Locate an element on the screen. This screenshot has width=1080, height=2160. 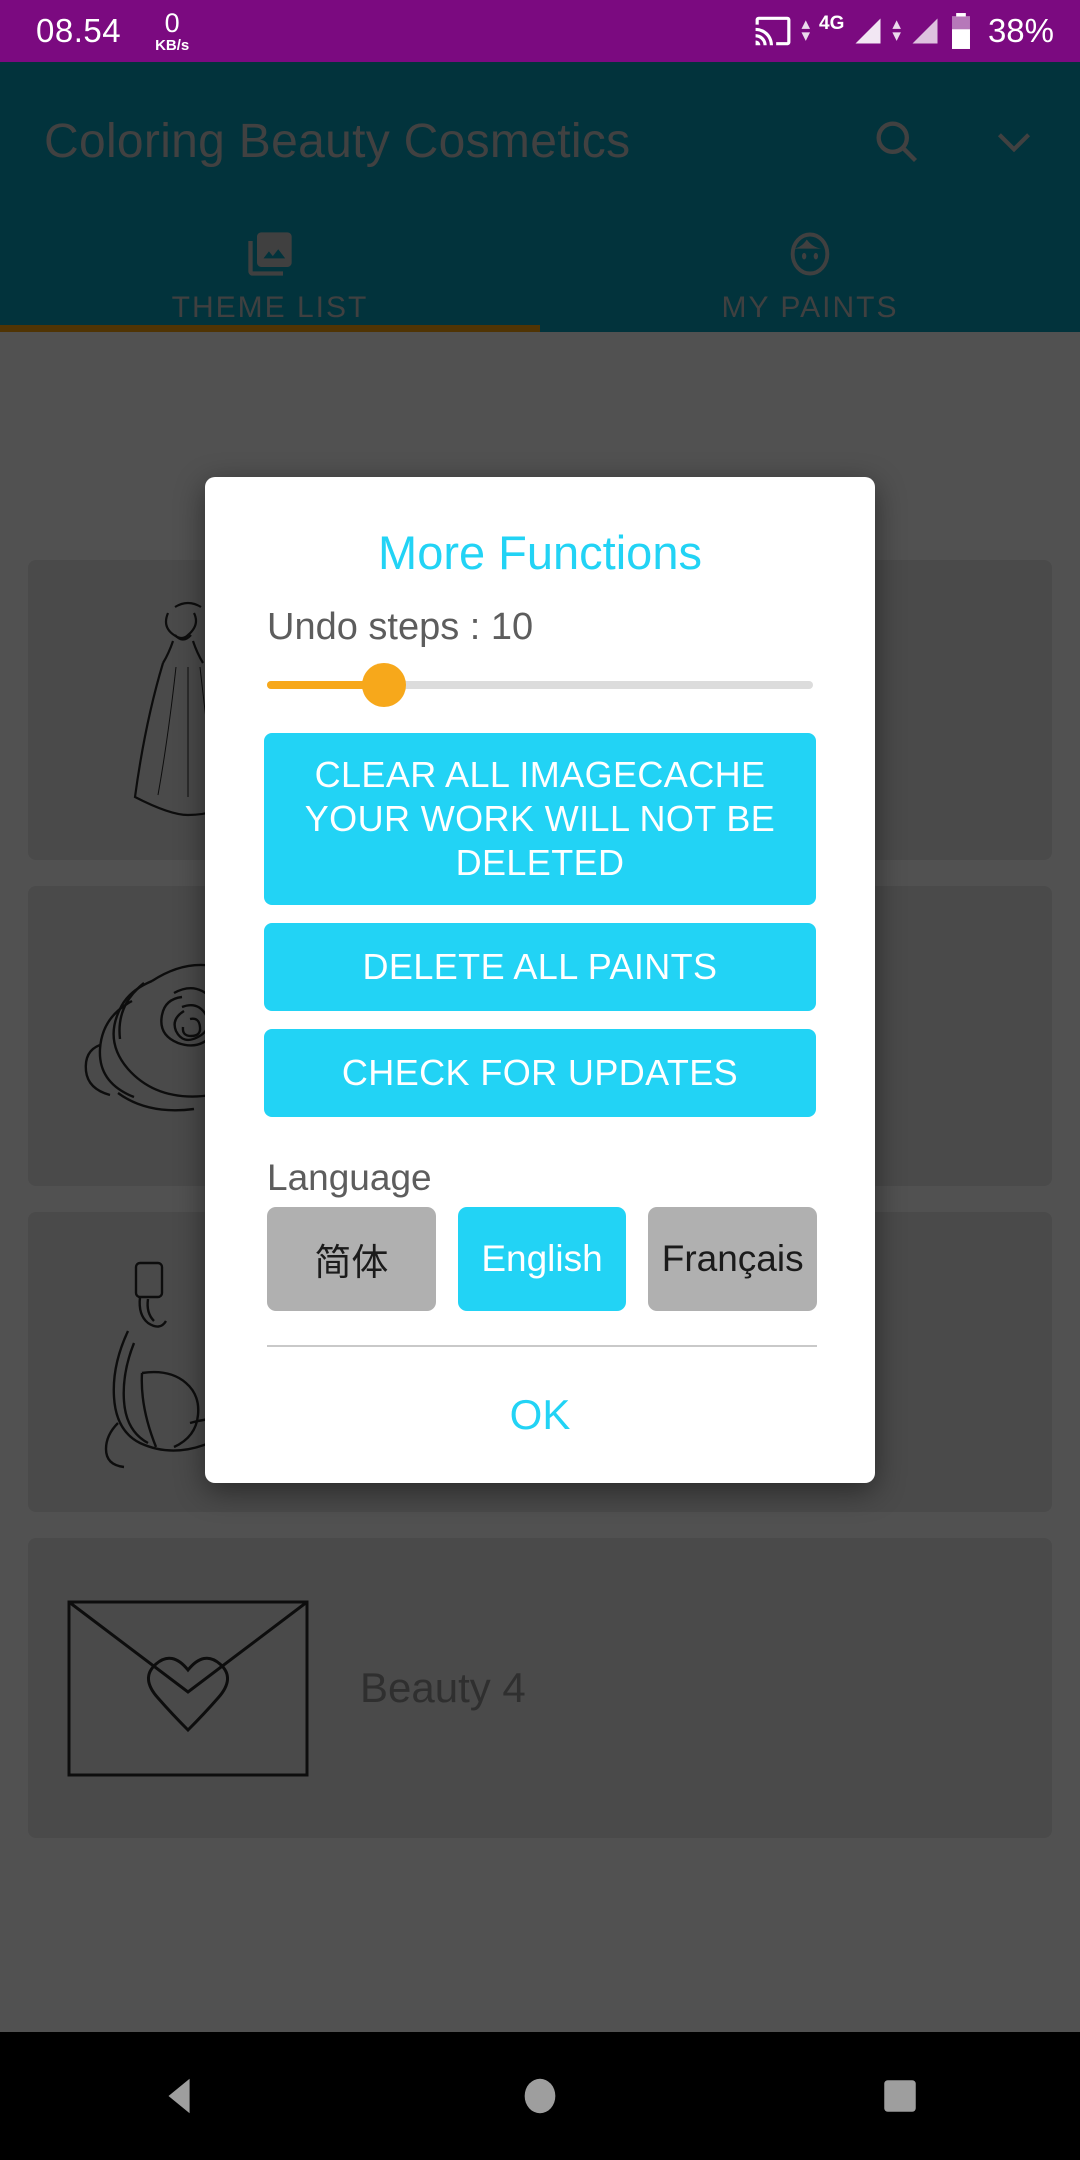
data-transfer-arrows-icon: ▴ ▾ is located at coordinates (806, 29).